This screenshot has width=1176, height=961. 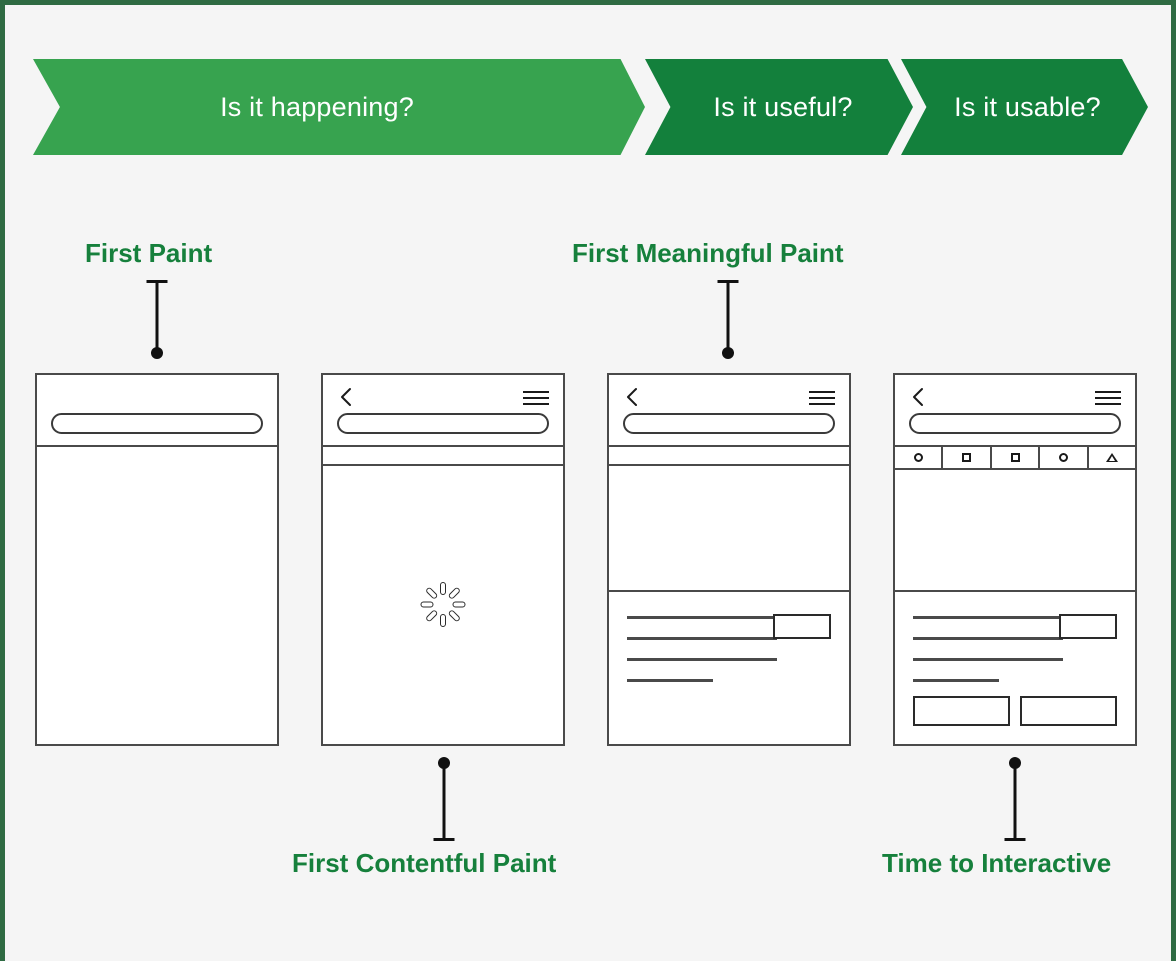 I want to click on stage-chevron-is-it-happening: Is it happening?, so click(x=339, y=107).